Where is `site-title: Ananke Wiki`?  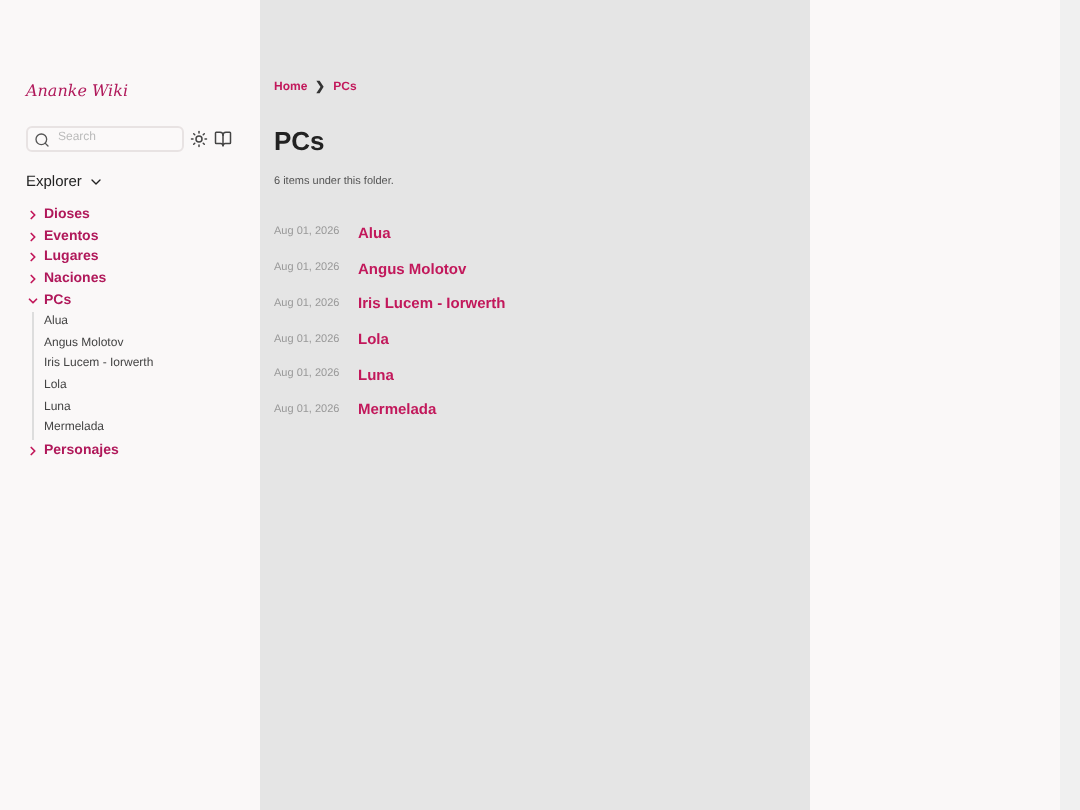 site-title: Ananke Wiki is located at coordinates (130, 92).